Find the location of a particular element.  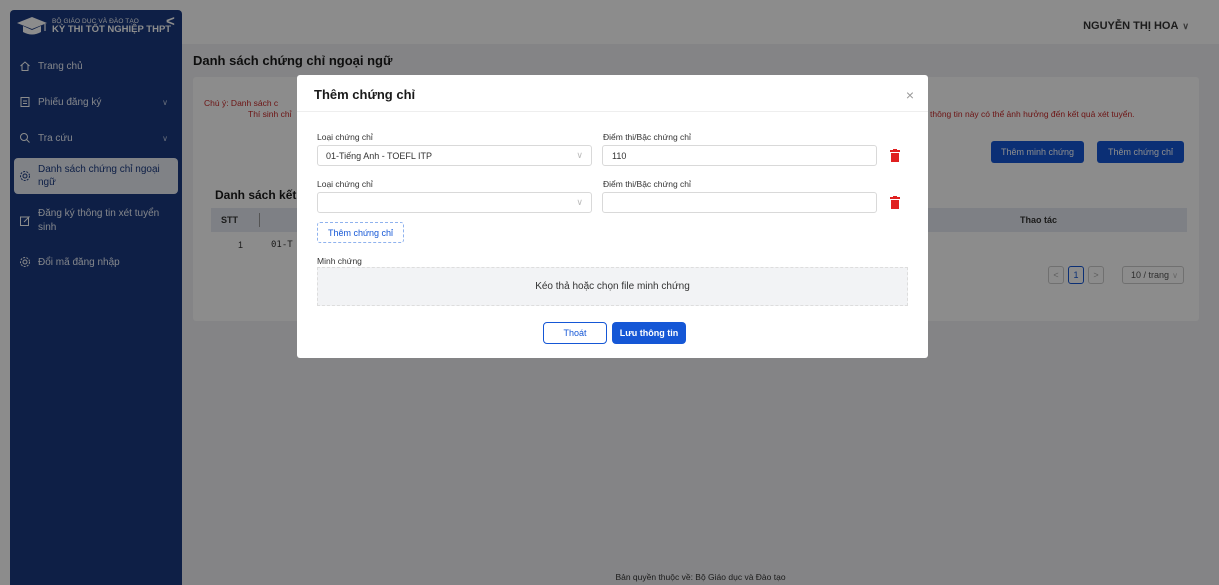

save-button: Lưu thông tin is located at coordinates (649, 333).